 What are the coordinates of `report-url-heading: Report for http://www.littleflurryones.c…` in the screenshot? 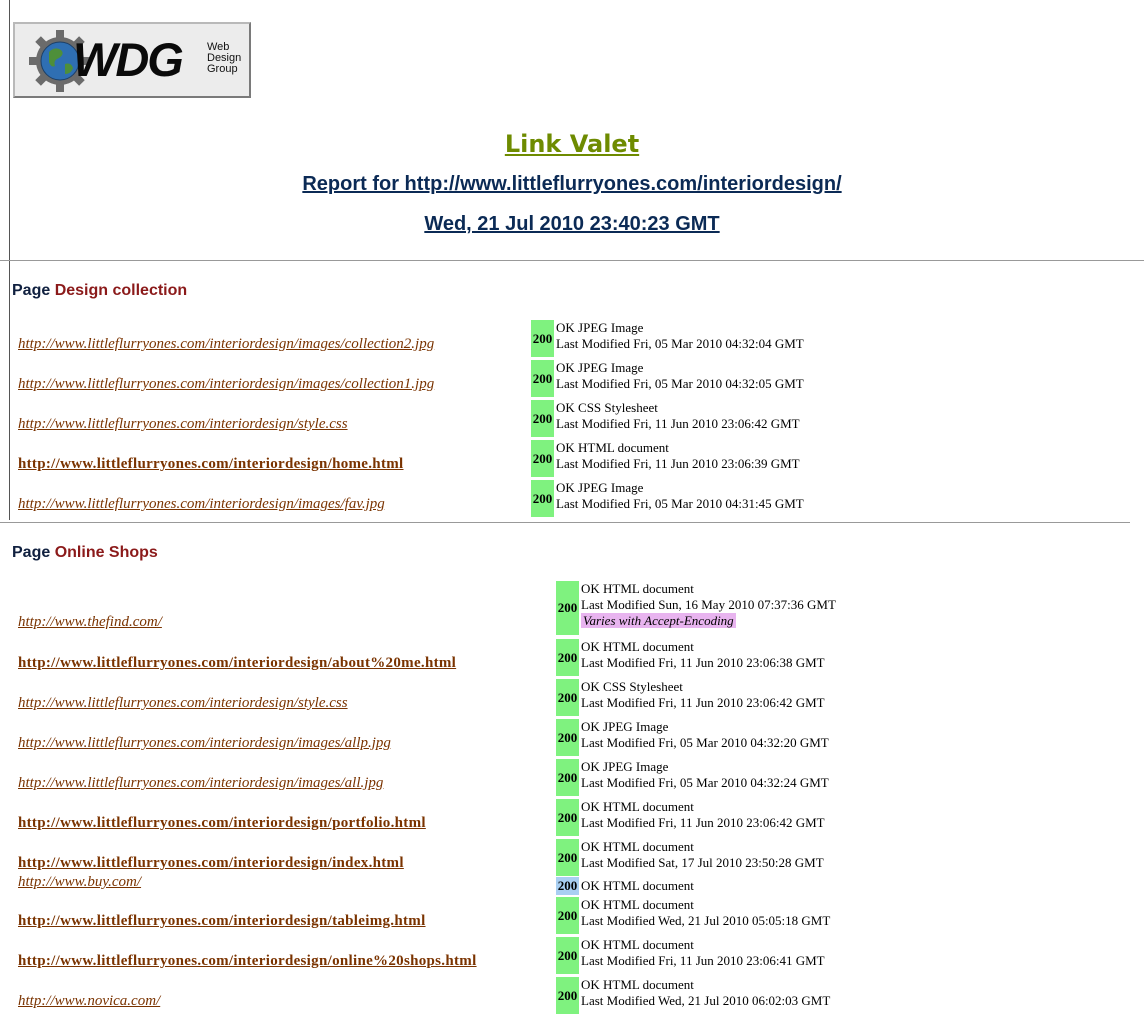 It's located at (572, 184).